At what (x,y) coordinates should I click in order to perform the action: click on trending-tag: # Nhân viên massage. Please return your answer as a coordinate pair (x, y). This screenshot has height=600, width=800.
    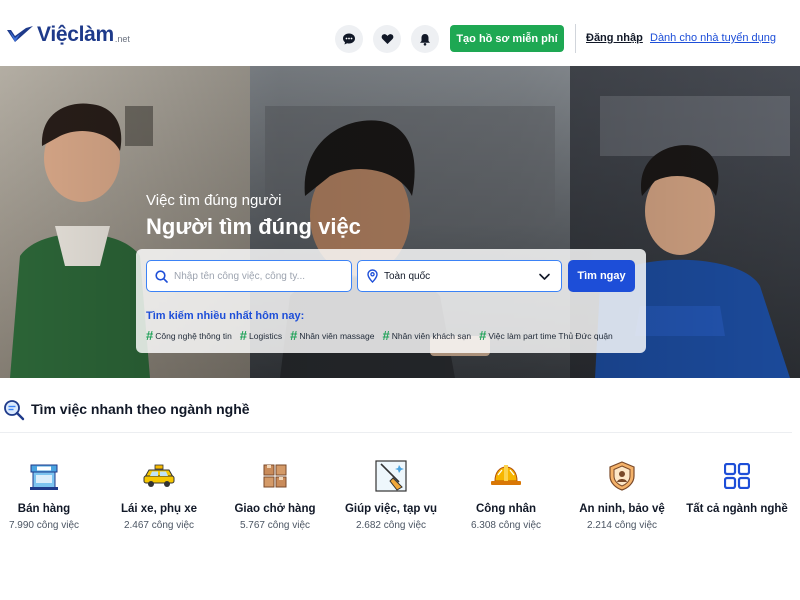
    Looking at the image, I should click on (332, 335).